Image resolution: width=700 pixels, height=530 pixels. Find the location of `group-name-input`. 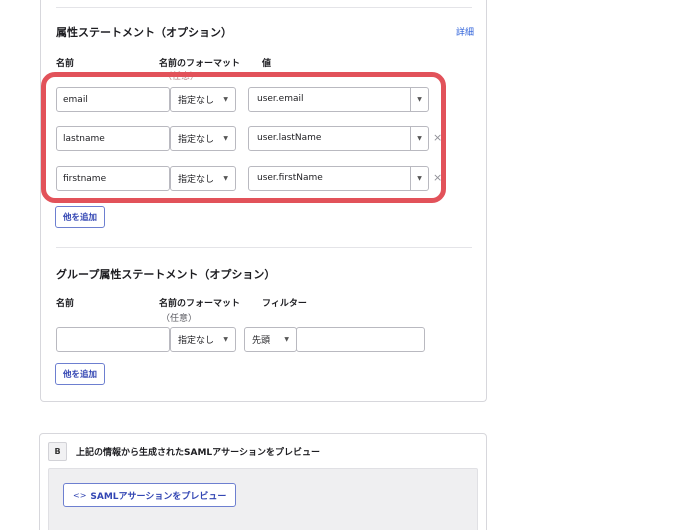

group-name-input is located at coordinates (113, 339).